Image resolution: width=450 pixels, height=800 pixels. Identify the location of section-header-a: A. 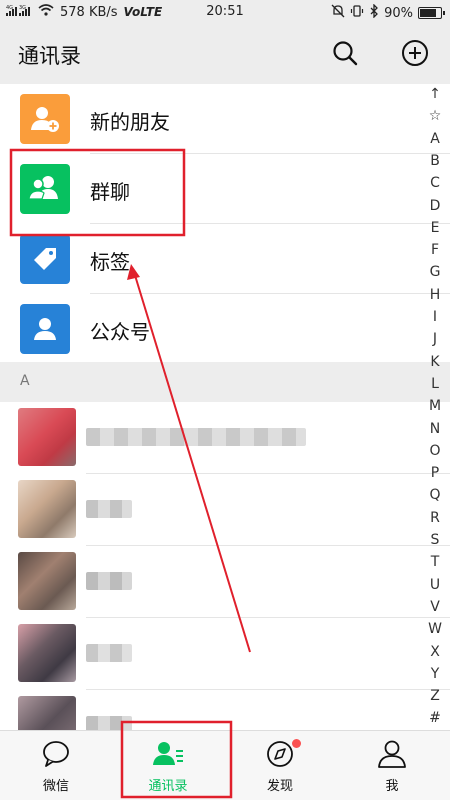
(225, 382).